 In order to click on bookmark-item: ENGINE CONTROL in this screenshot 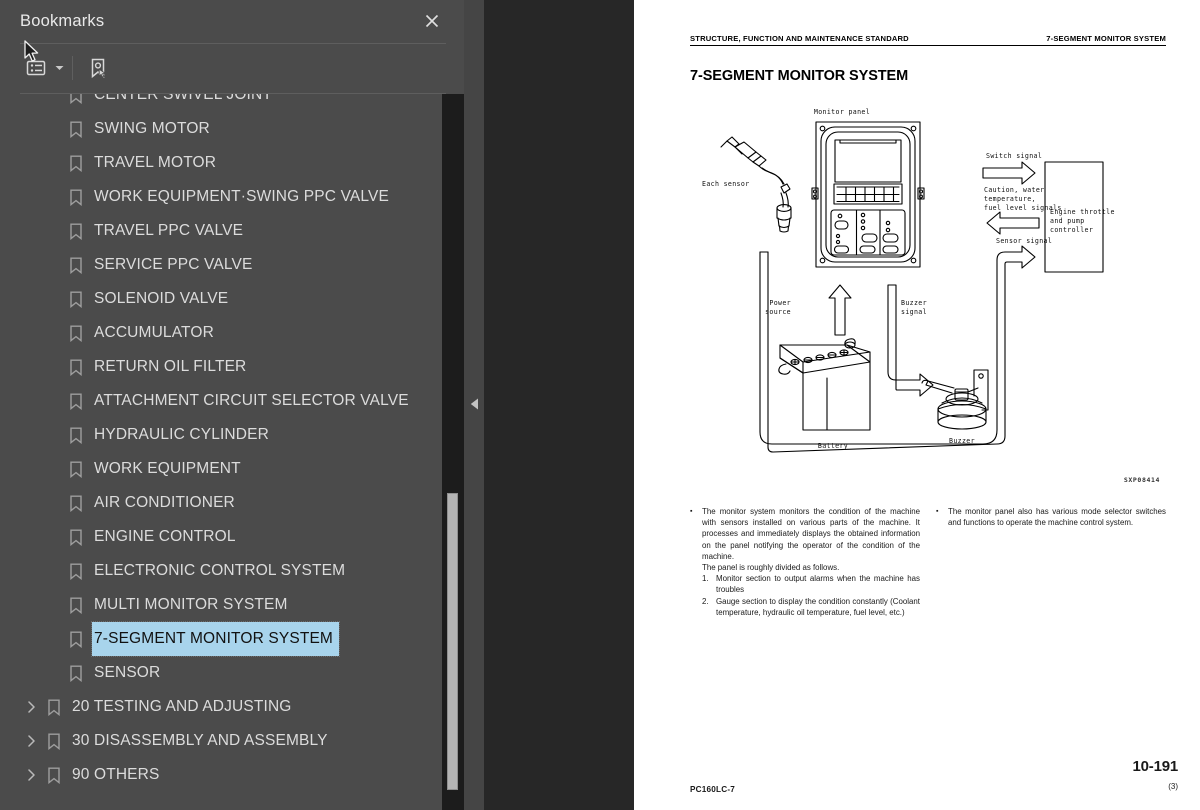, I will do `click(232, 537)`.